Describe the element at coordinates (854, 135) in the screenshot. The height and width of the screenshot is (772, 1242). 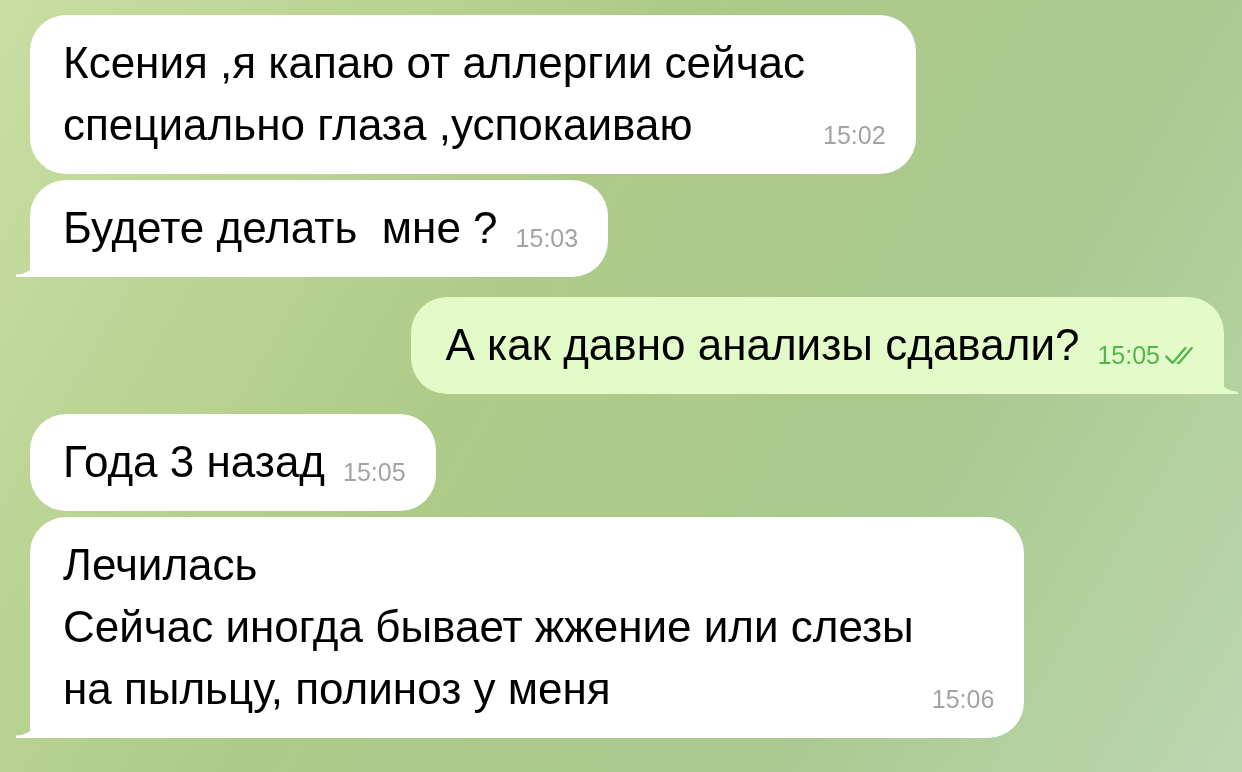
I see `message-time: 15:02` at that location.